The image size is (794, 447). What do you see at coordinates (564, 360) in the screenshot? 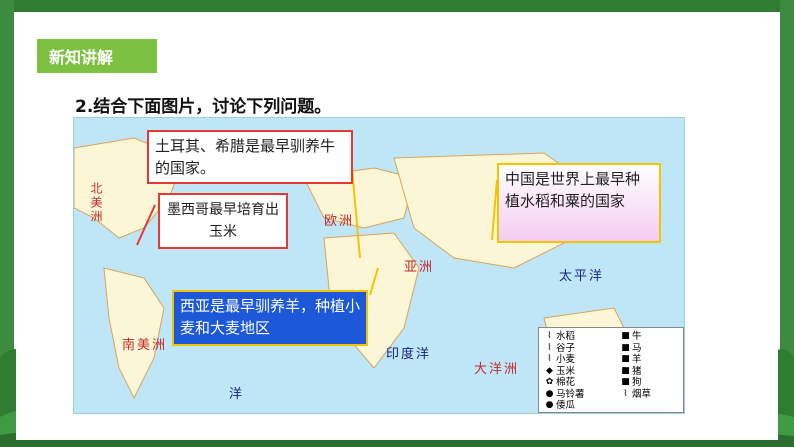
I see `legend-item: ⌇ 小麦` at bounding box center [564, 360].